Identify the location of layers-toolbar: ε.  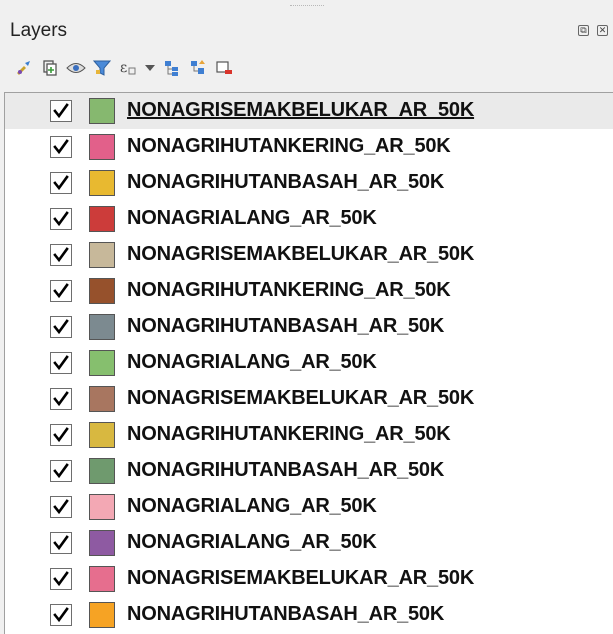
(127, 68).